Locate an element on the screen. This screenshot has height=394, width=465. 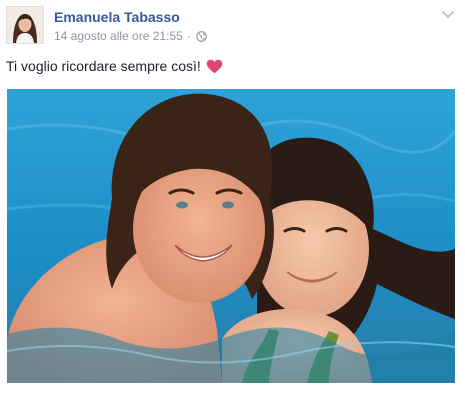
globe-icon is located at coordinates (201, 36).